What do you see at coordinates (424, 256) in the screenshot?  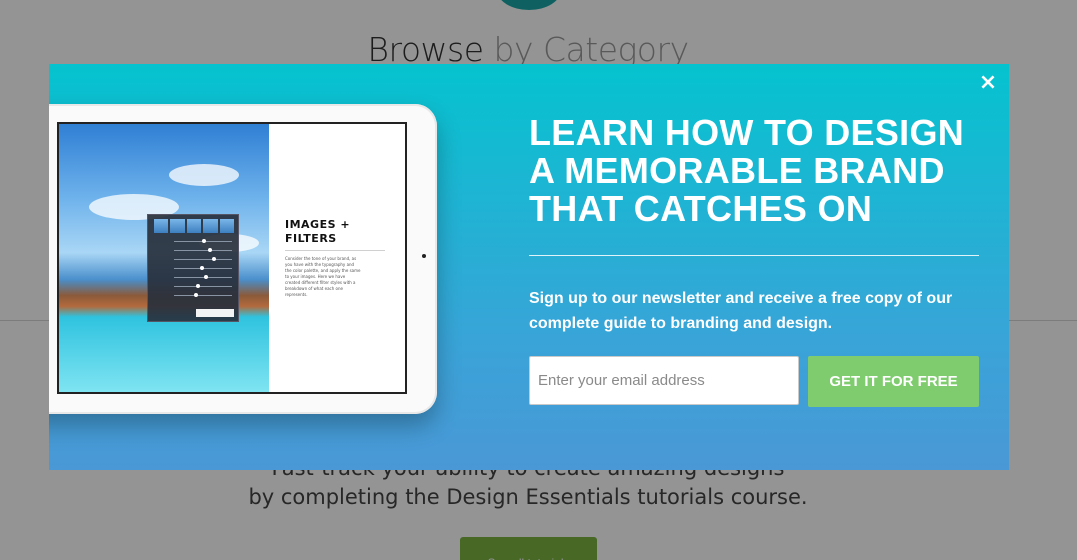 I see `tablet-camera` at bounding box center [424, 256].